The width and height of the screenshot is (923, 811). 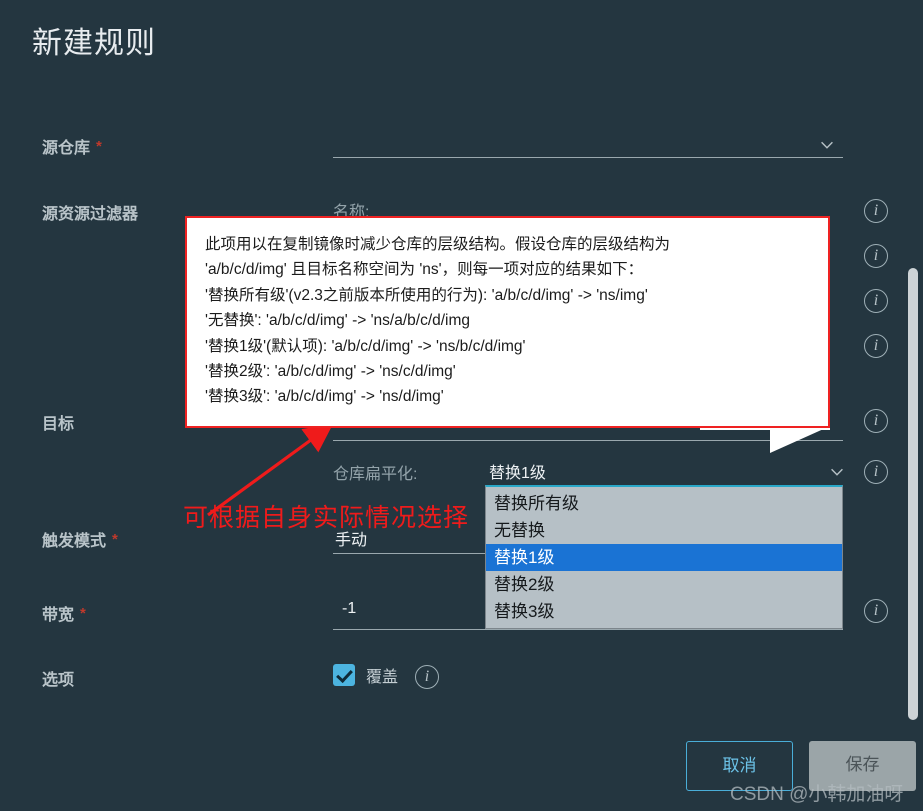 What do you see at coordinates (349, 609) in the screenshot?
I see `bandwidth-input: -1` at bounding box center [349, 609].